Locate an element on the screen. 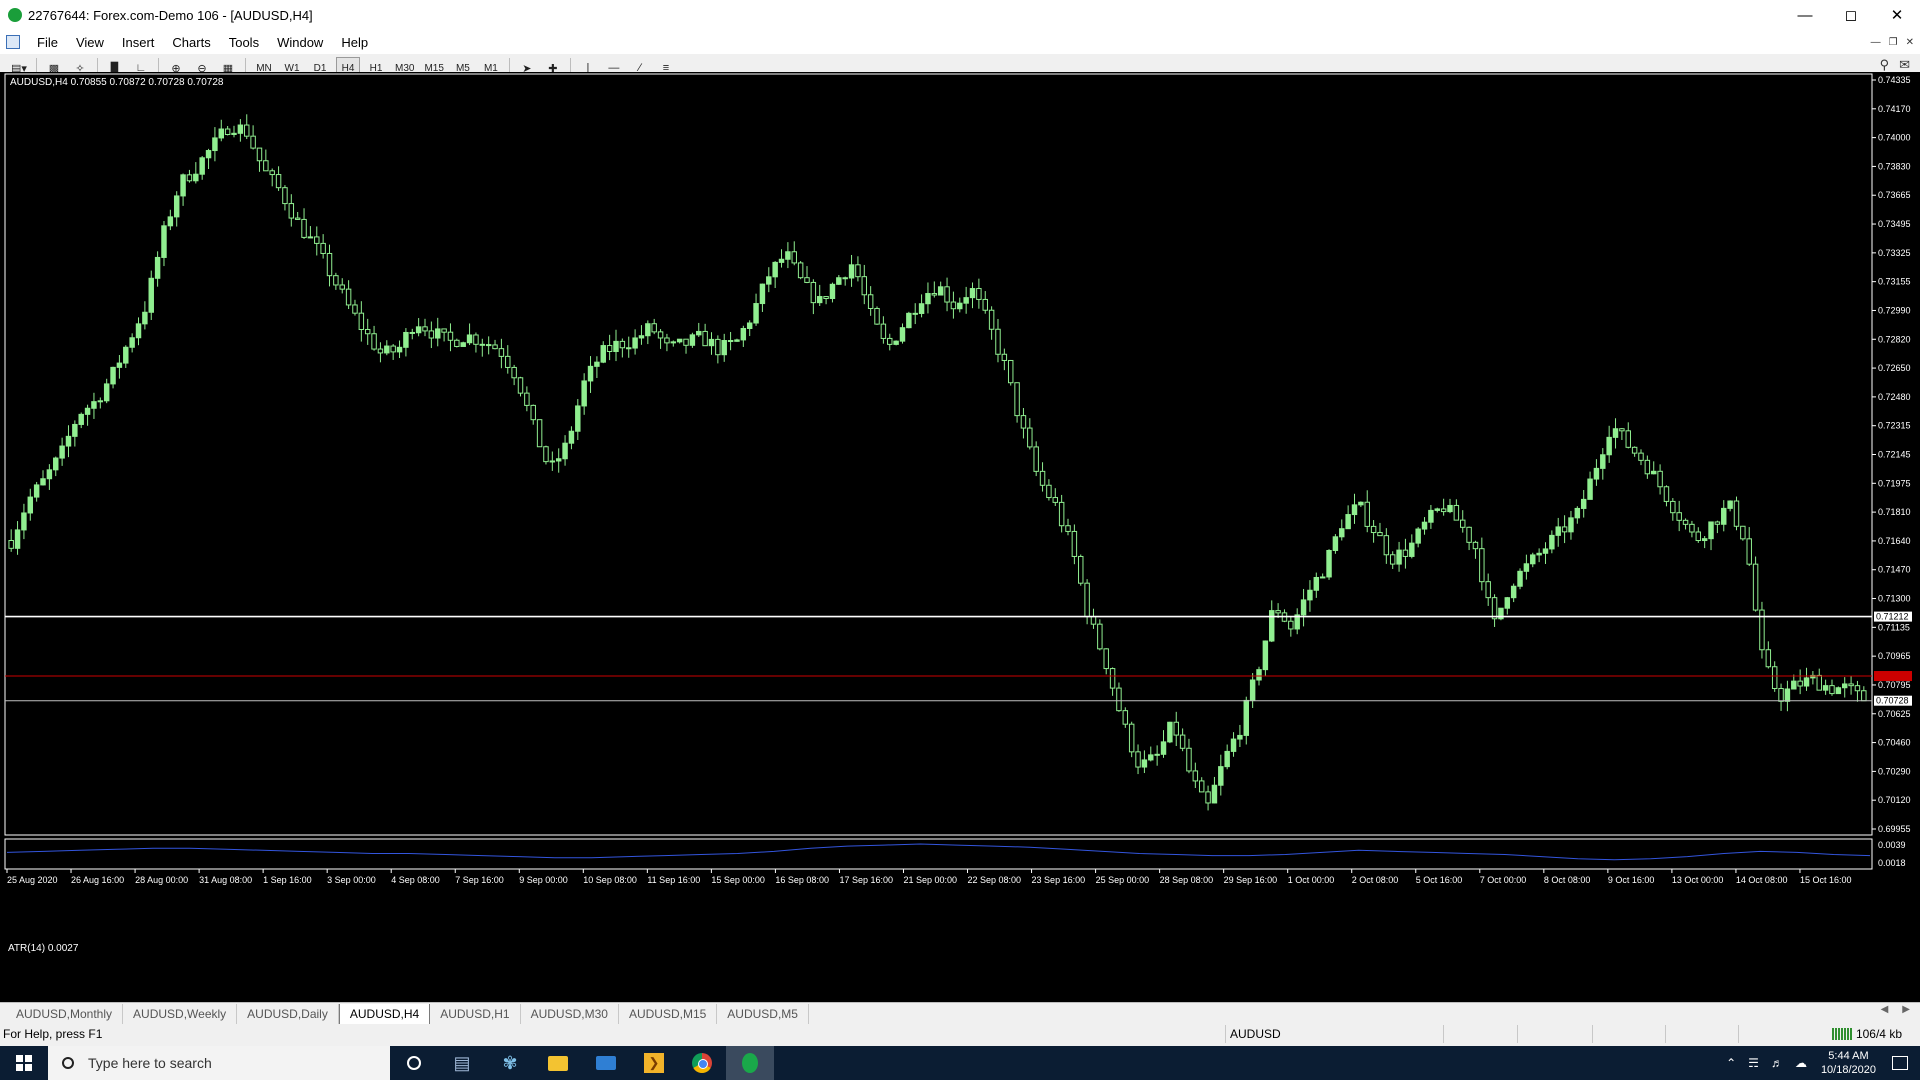  price-tick-label: 0.69955 is located at coordinates (1894, 829).